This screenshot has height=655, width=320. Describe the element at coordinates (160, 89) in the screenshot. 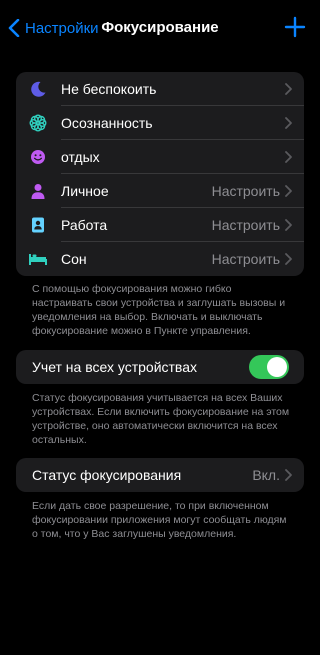

I see `focus-mode-do-not-disturb: Не беспокоить` at that location.